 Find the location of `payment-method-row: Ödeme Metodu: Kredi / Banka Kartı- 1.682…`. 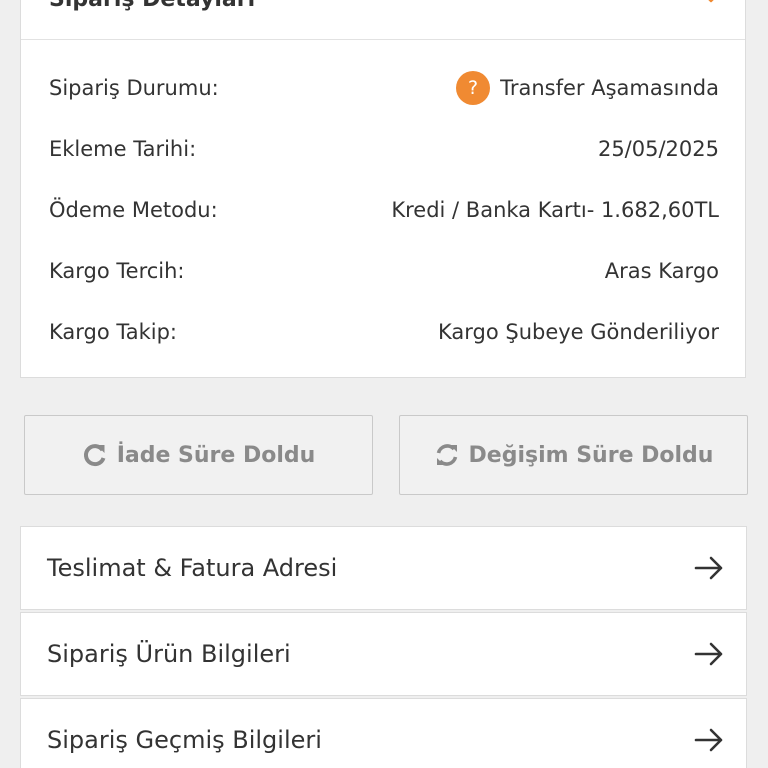

payment-method-row: Ödeme Metodu: Kredi / Banka Kartı- 1.682… is located at coordinates (384, 210).